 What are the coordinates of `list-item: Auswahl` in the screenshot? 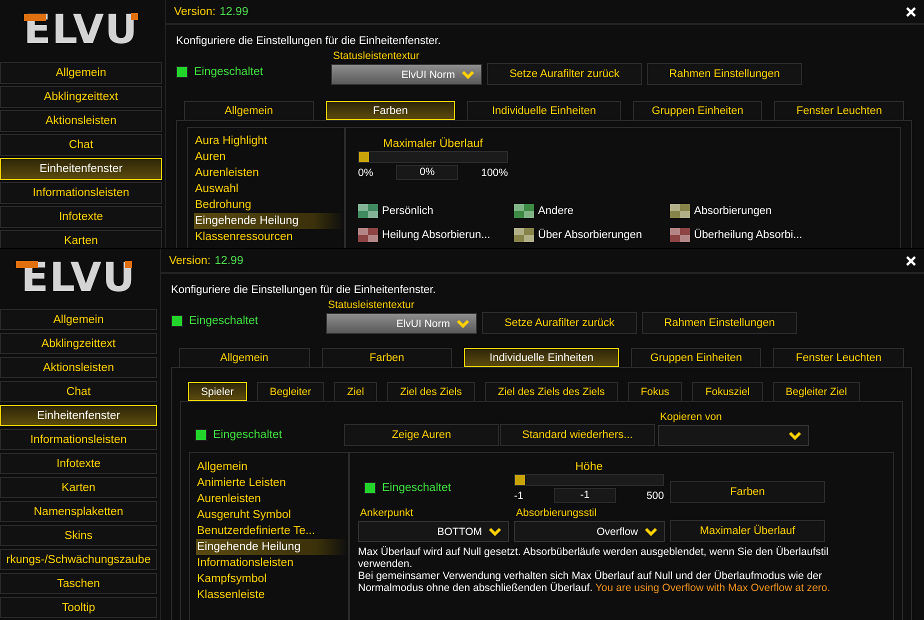 It's located at (269, 189).